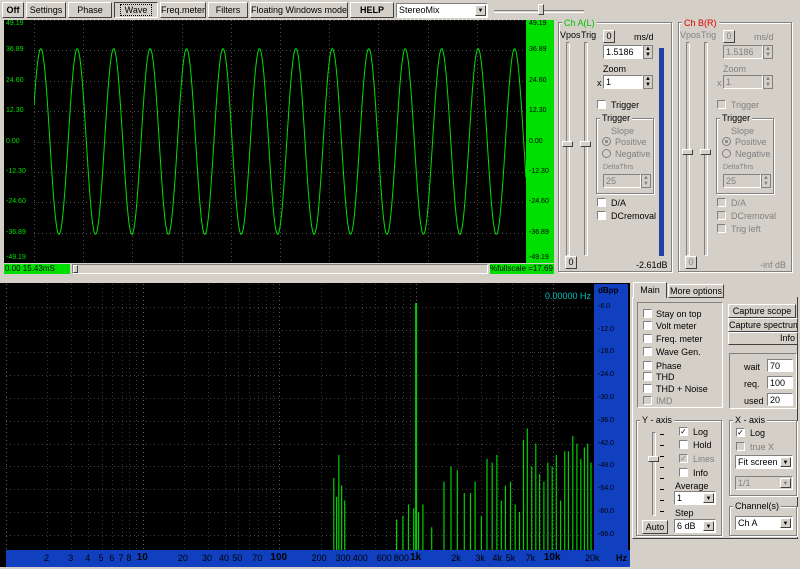 This screenshot has width=800, height=569. What do you see at coordinates (648, 52) in the screenshot?
I see `channel-a-msdiv-spinner: ▲ ▼` at bounding box center [648, 52].